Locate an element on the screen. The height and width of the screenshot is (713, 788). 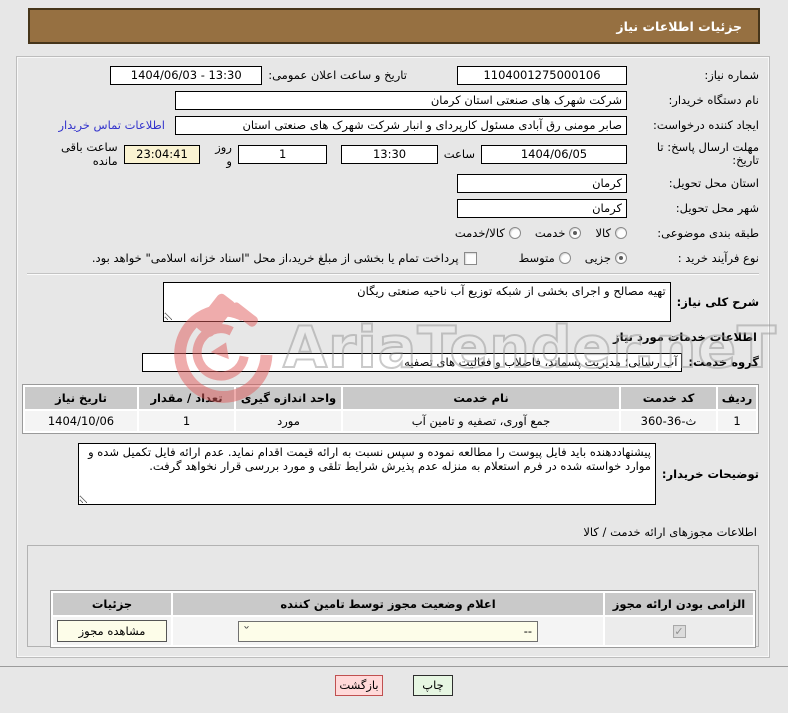
col-service-name: نام خدمت is located at coordinates (481, 398).